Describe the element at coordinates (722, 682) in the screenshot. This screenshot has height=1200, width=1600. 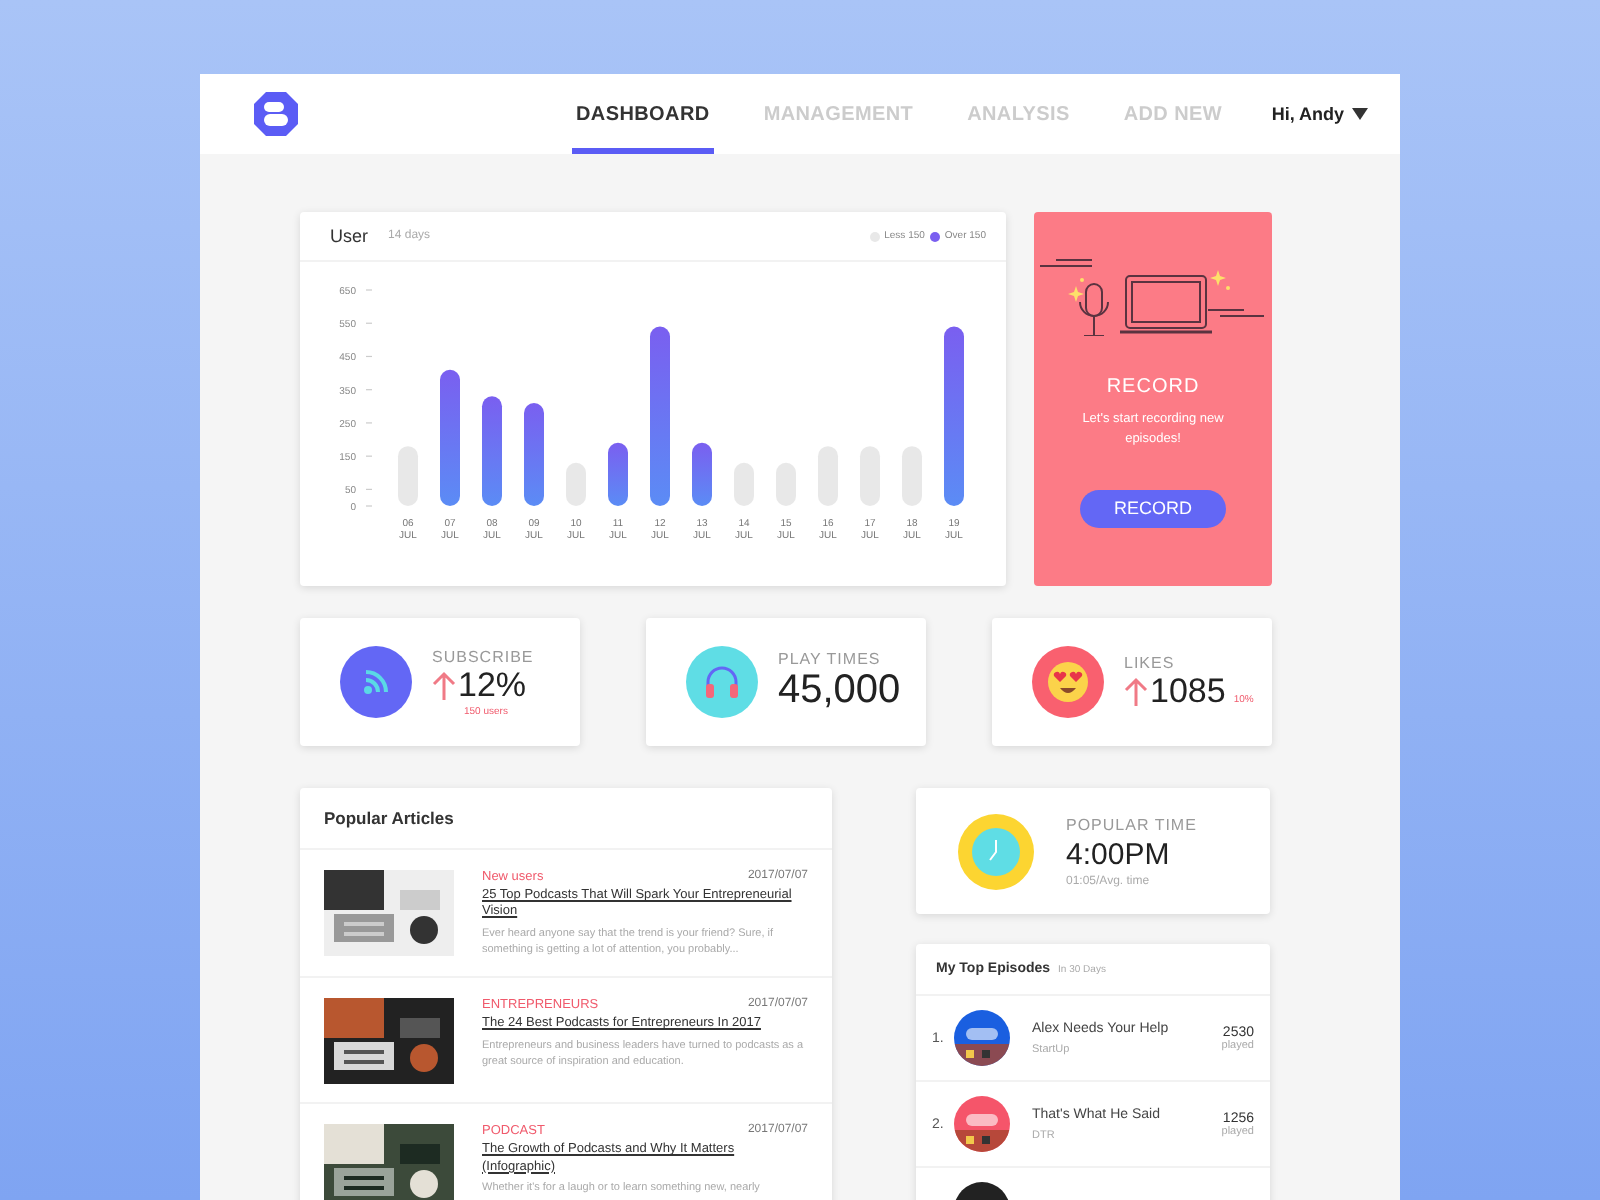
I see `headphones-icon` at that location.